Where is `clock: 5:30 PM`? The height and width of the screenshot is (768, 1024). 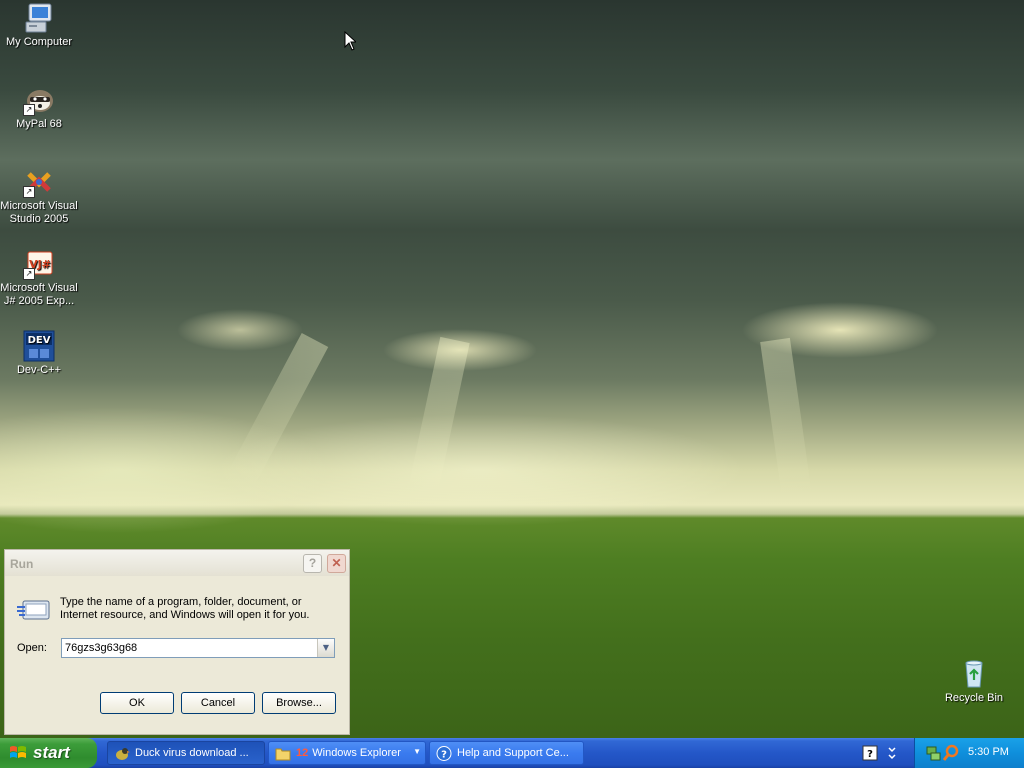 clock: 5:30 PM is located at coordinates (988, 752).